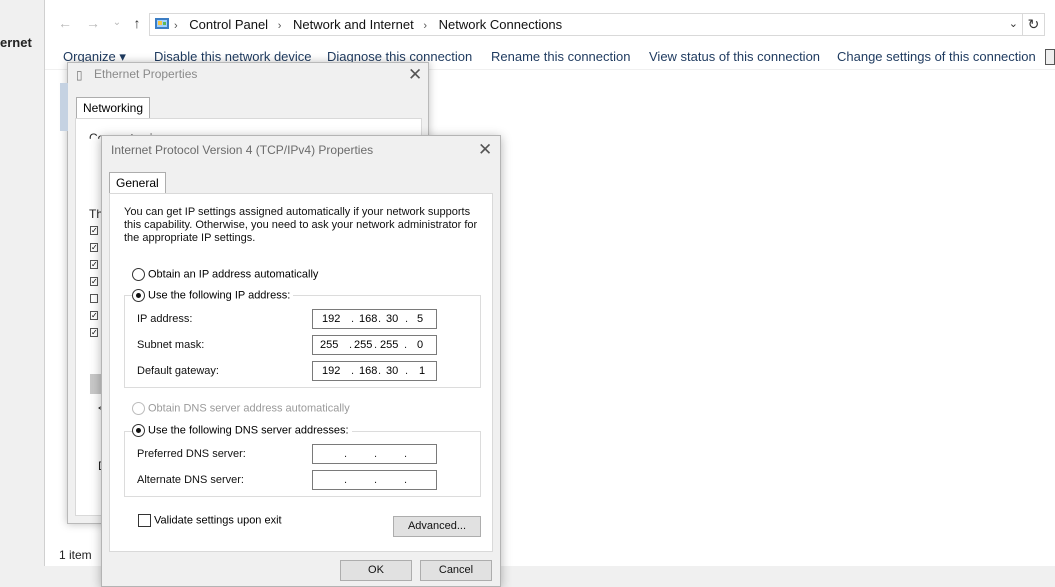 Image resolution: width=1055 pixels, height=587 pixels. I want to click on up-arrow-icon: ↑, so click(137, 23).